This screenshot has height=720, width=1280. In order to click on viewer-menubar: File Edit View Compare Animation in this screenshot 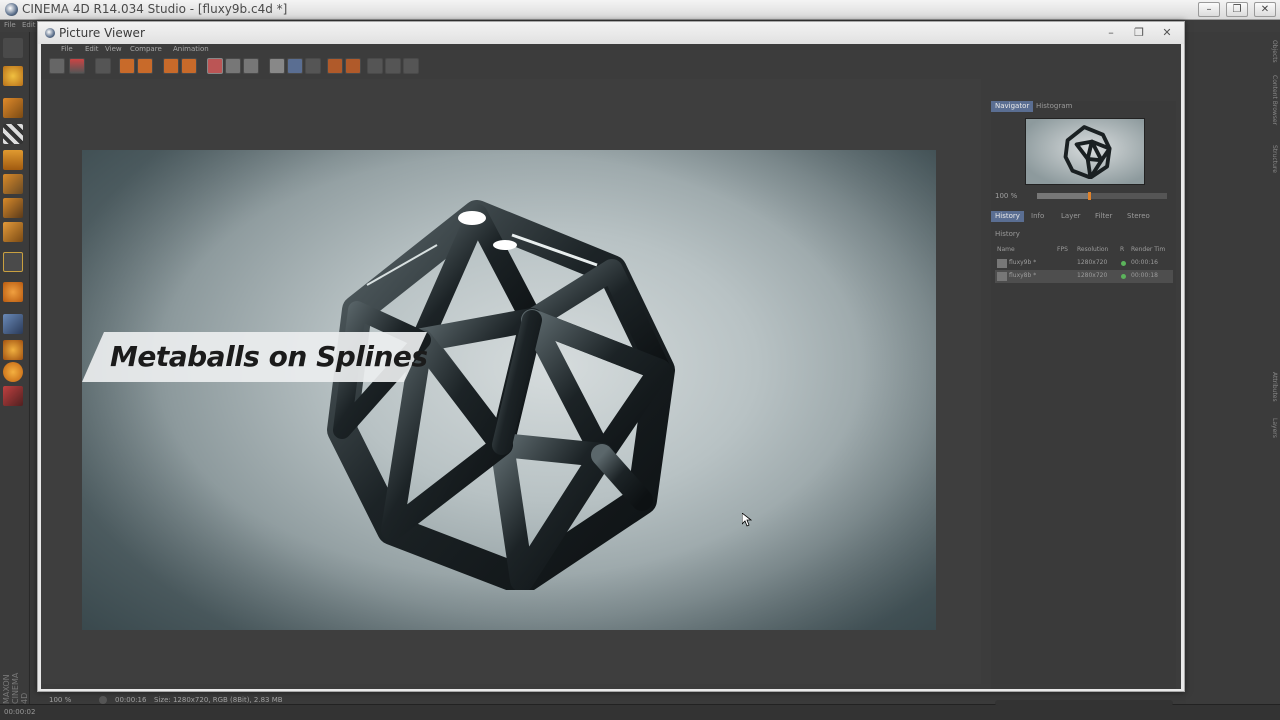, I will do `click(611, 49)`.